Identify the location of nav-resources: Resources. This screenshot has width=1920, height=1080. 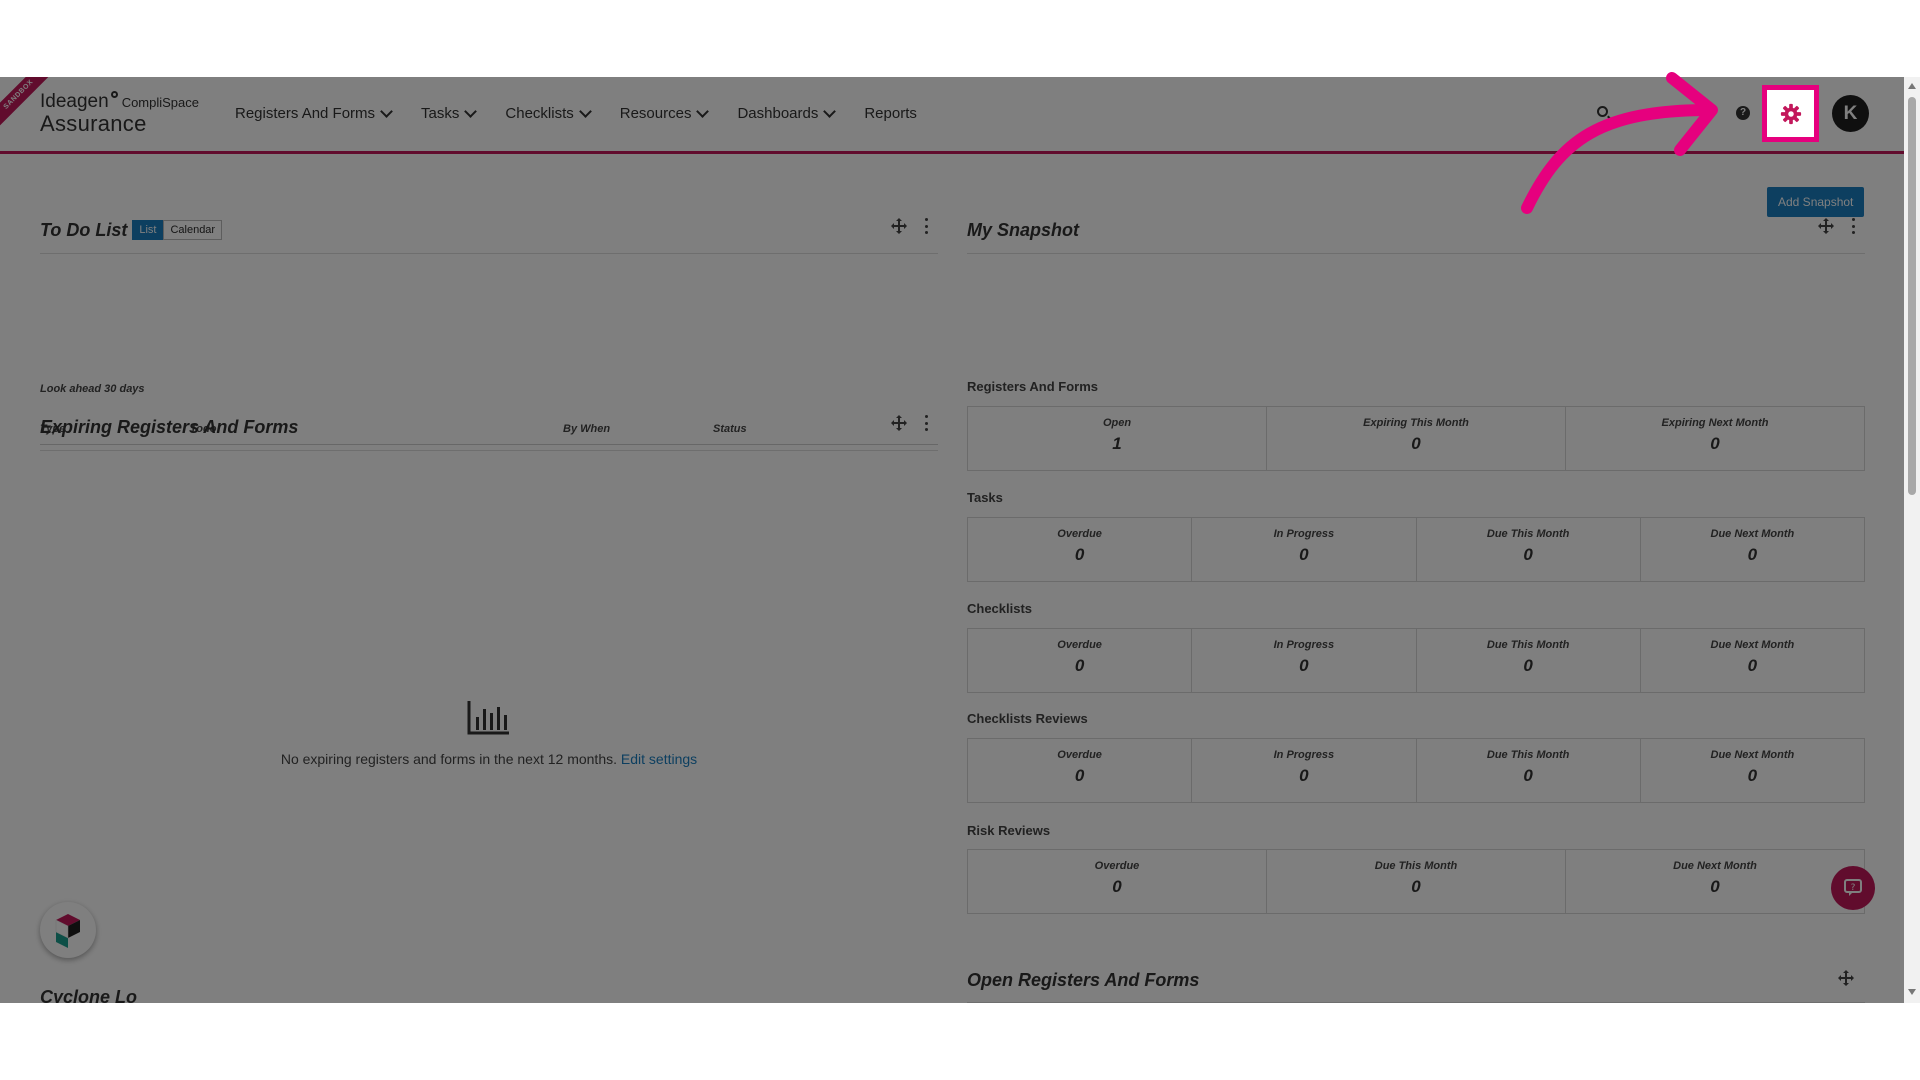
(664, 113).